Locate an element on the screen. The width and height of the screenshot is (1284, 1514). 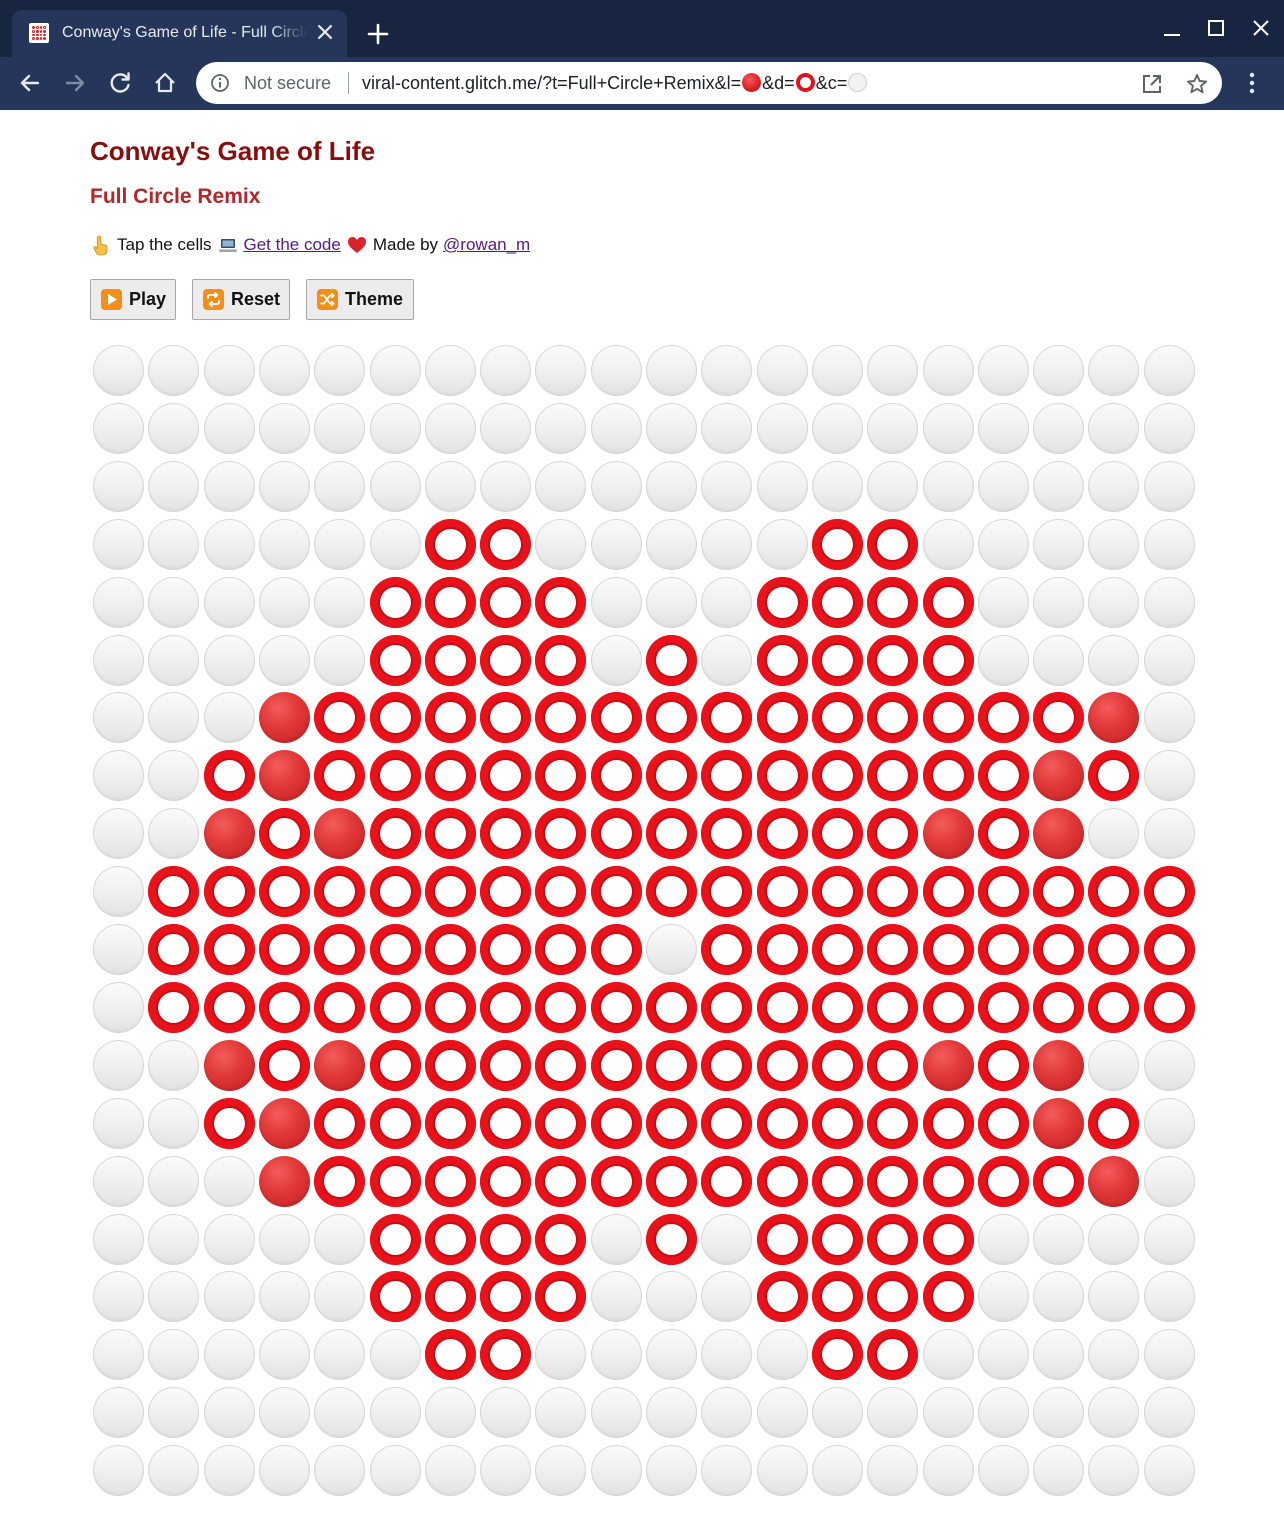
get-the-code-link: Get the code is located at coordinates (292, 245).